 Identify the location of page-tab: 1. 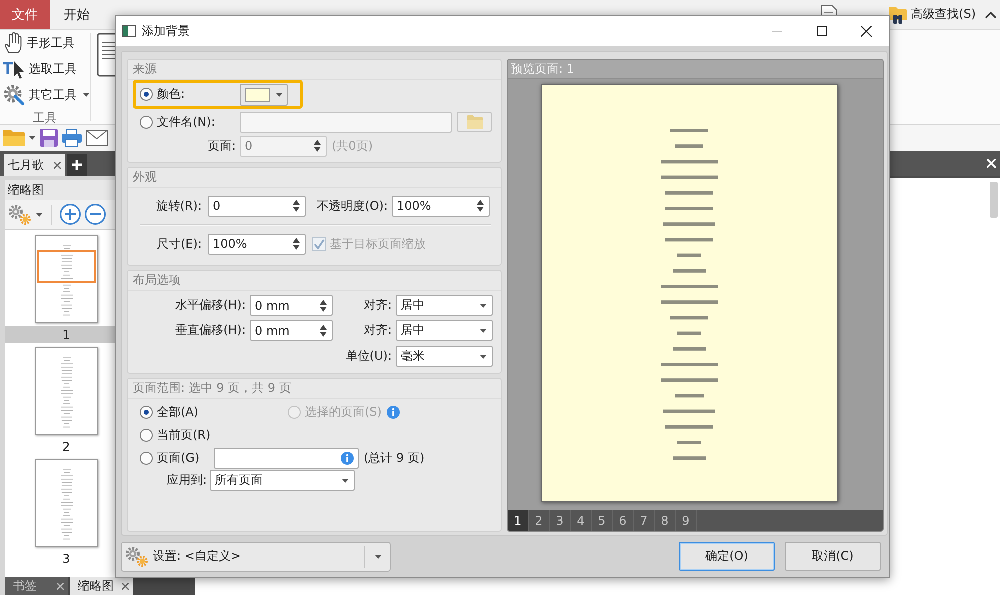
(518, 520).